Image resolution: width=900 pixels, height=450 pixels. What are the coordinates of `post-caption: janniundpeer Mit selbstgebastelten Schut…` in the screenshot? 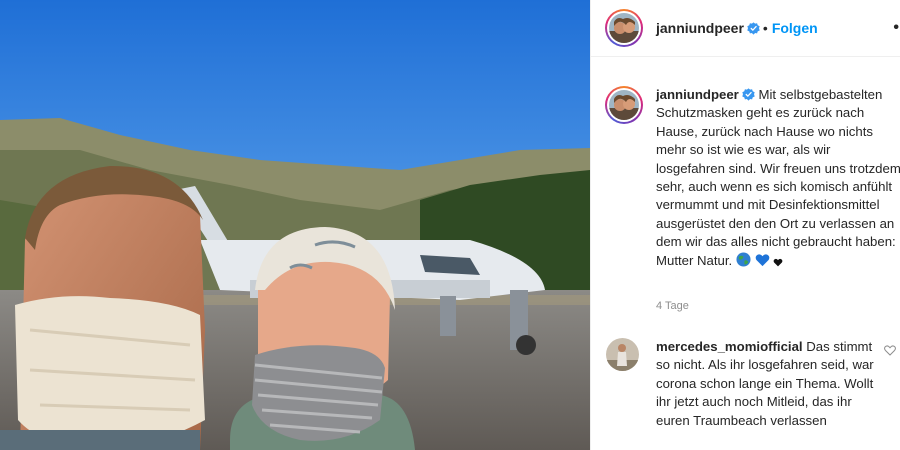 It's located at (752, 178).